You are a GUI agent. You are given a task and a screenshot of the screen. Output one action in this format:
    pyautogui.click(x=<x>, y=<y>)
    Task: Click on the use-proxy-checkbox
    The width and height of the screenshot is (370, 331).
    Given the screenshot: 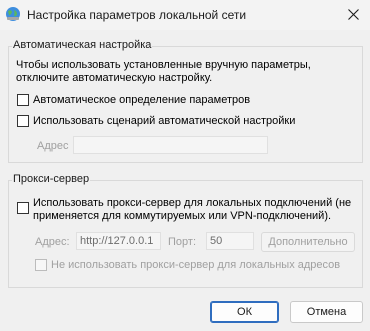 What is the action you would take?
    pyautogui.click(x=23, y=208)
    